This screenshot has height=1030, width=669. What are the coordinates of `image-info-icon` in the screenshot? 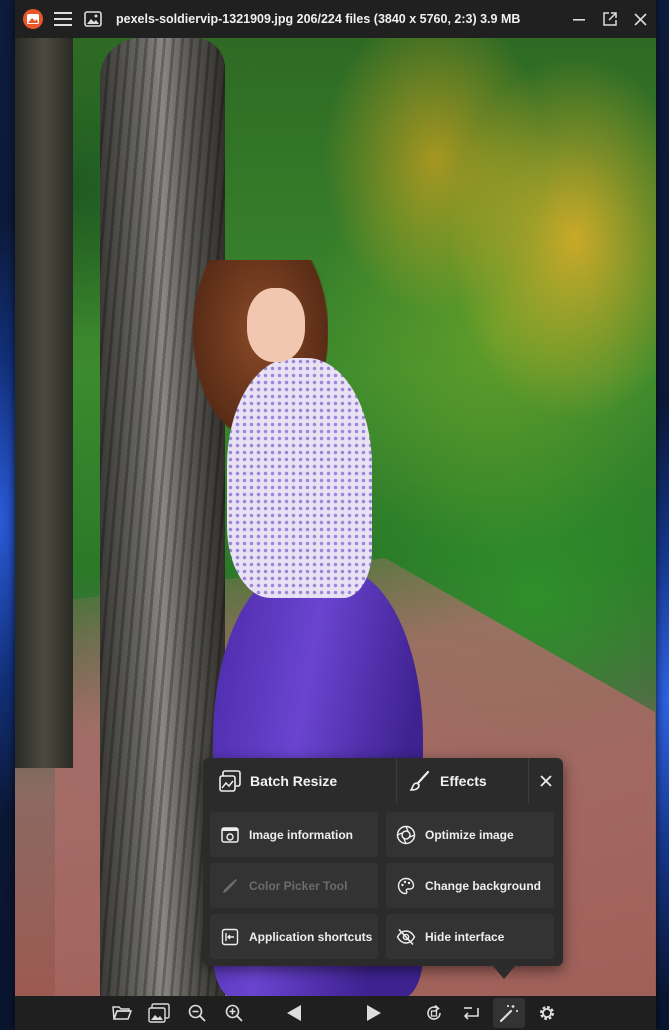 It's located at (230, 835).